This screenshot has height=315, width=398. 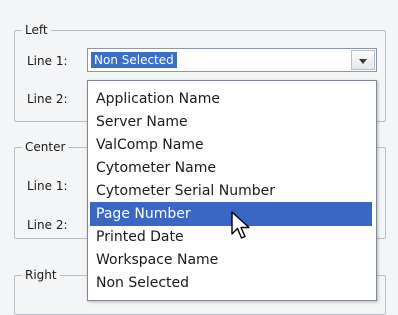 What do you see at coordinates (47, 225) in the screenshot?
I see `center-line2-label: Line 2:` at bounding box center [47, 225].